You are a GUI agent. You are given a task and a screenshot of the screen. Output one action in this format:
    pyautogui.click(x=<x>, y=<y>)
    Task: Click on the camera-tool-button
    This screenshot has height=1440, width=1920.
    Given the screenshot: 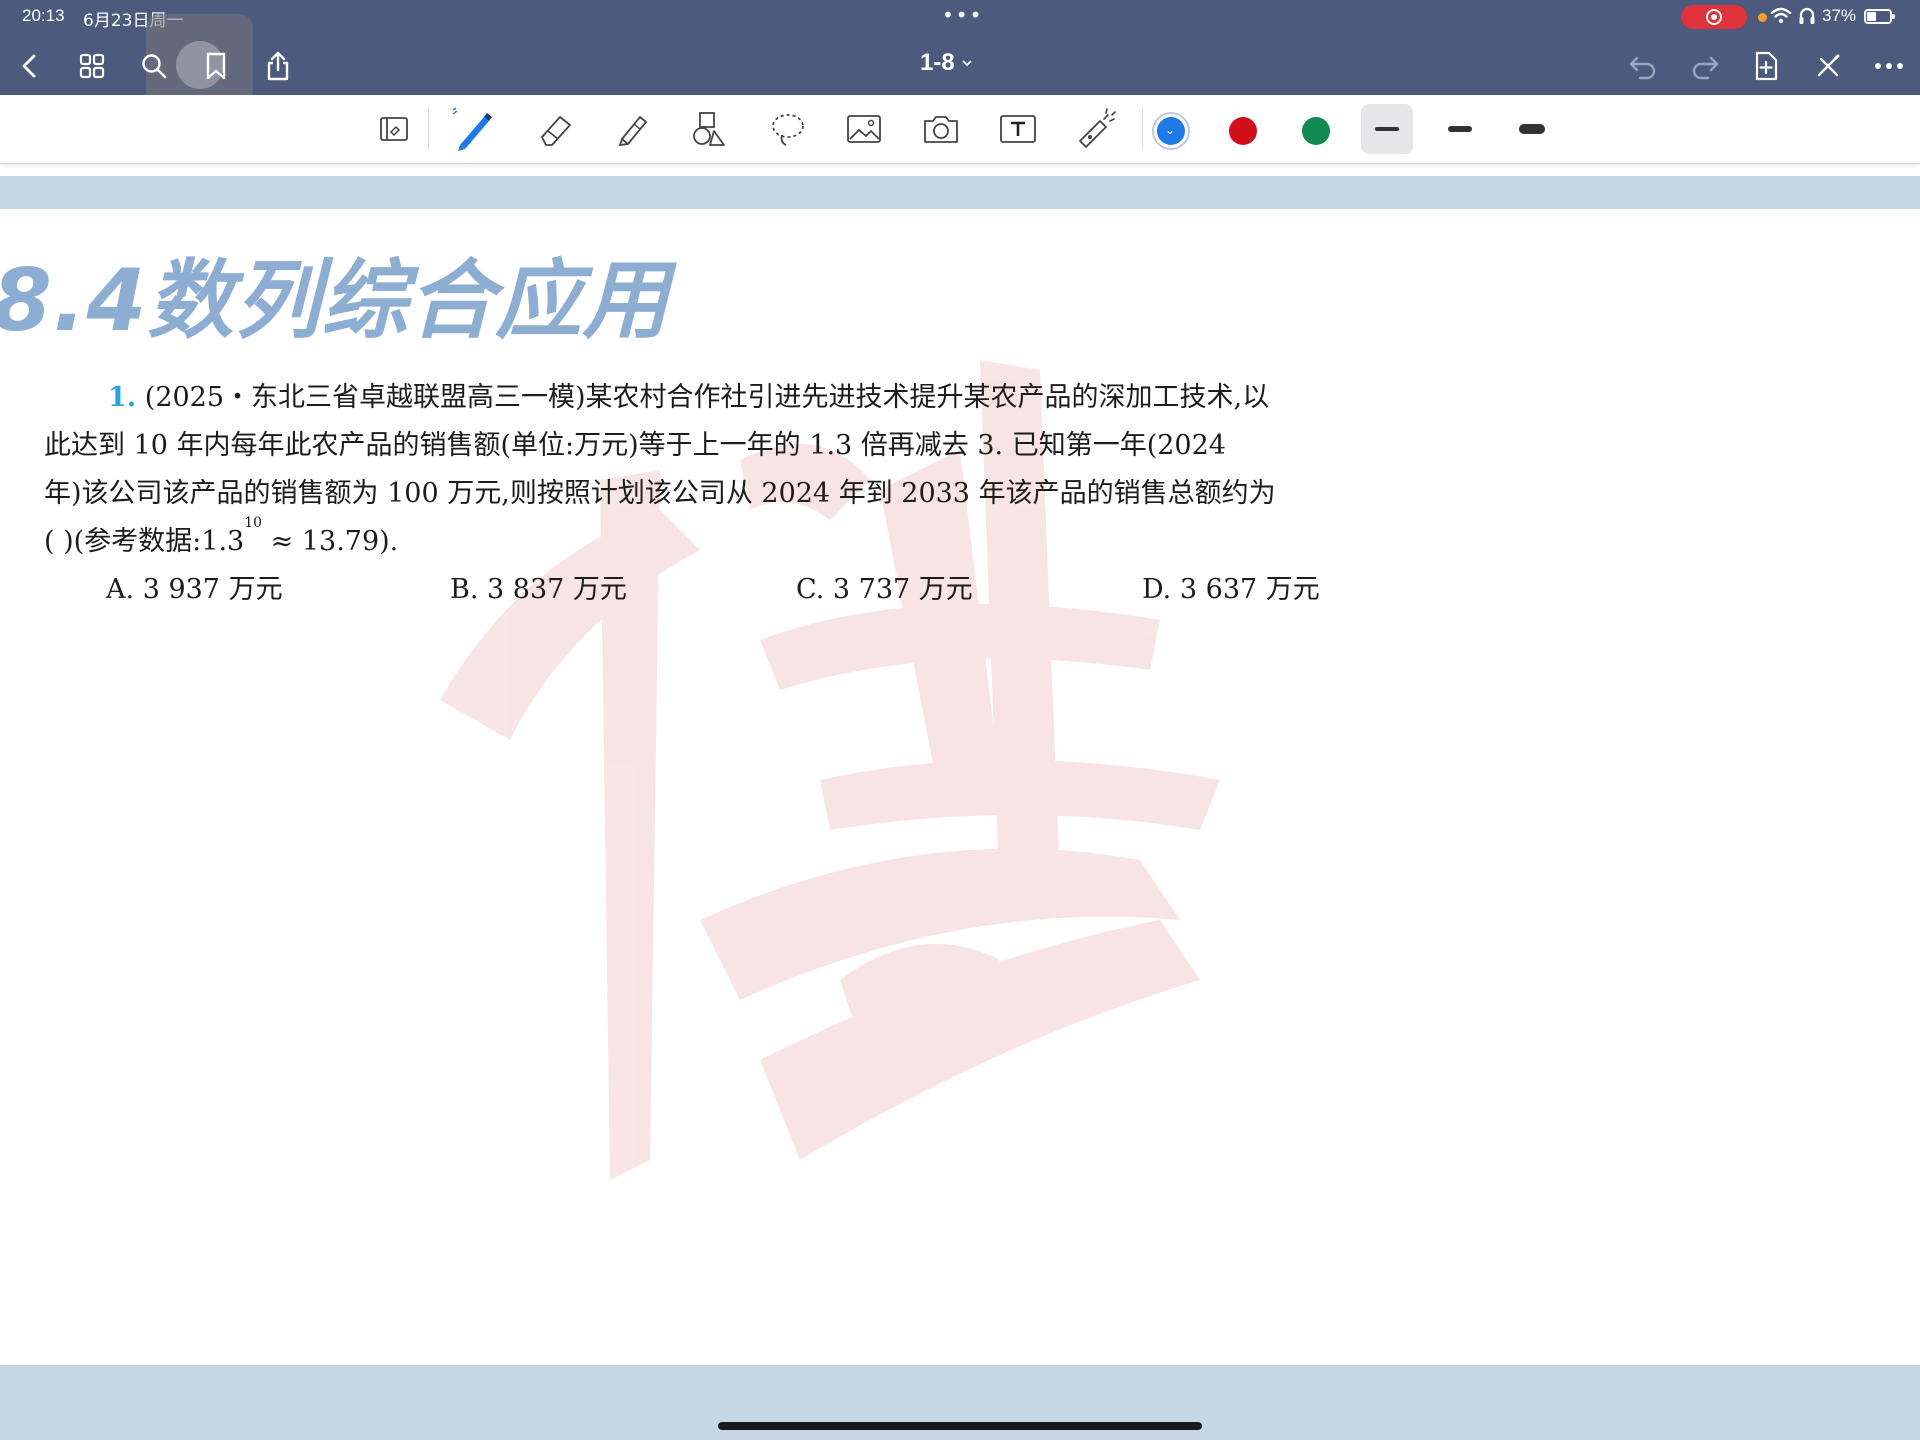 What is the action you would take?
    pyautogui.click(x=941, y=129)
    